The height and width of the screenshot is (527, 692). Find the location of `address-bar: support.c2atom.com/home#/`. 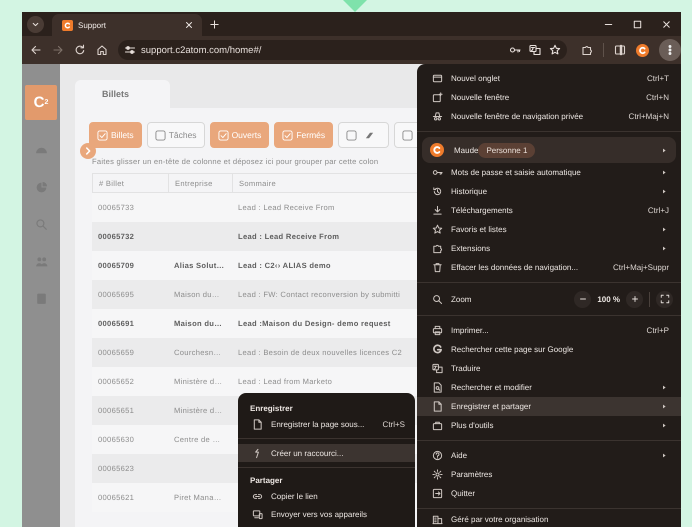

address-bar: support.c2atom.com/home#/ is located at coordinates (343, 50).